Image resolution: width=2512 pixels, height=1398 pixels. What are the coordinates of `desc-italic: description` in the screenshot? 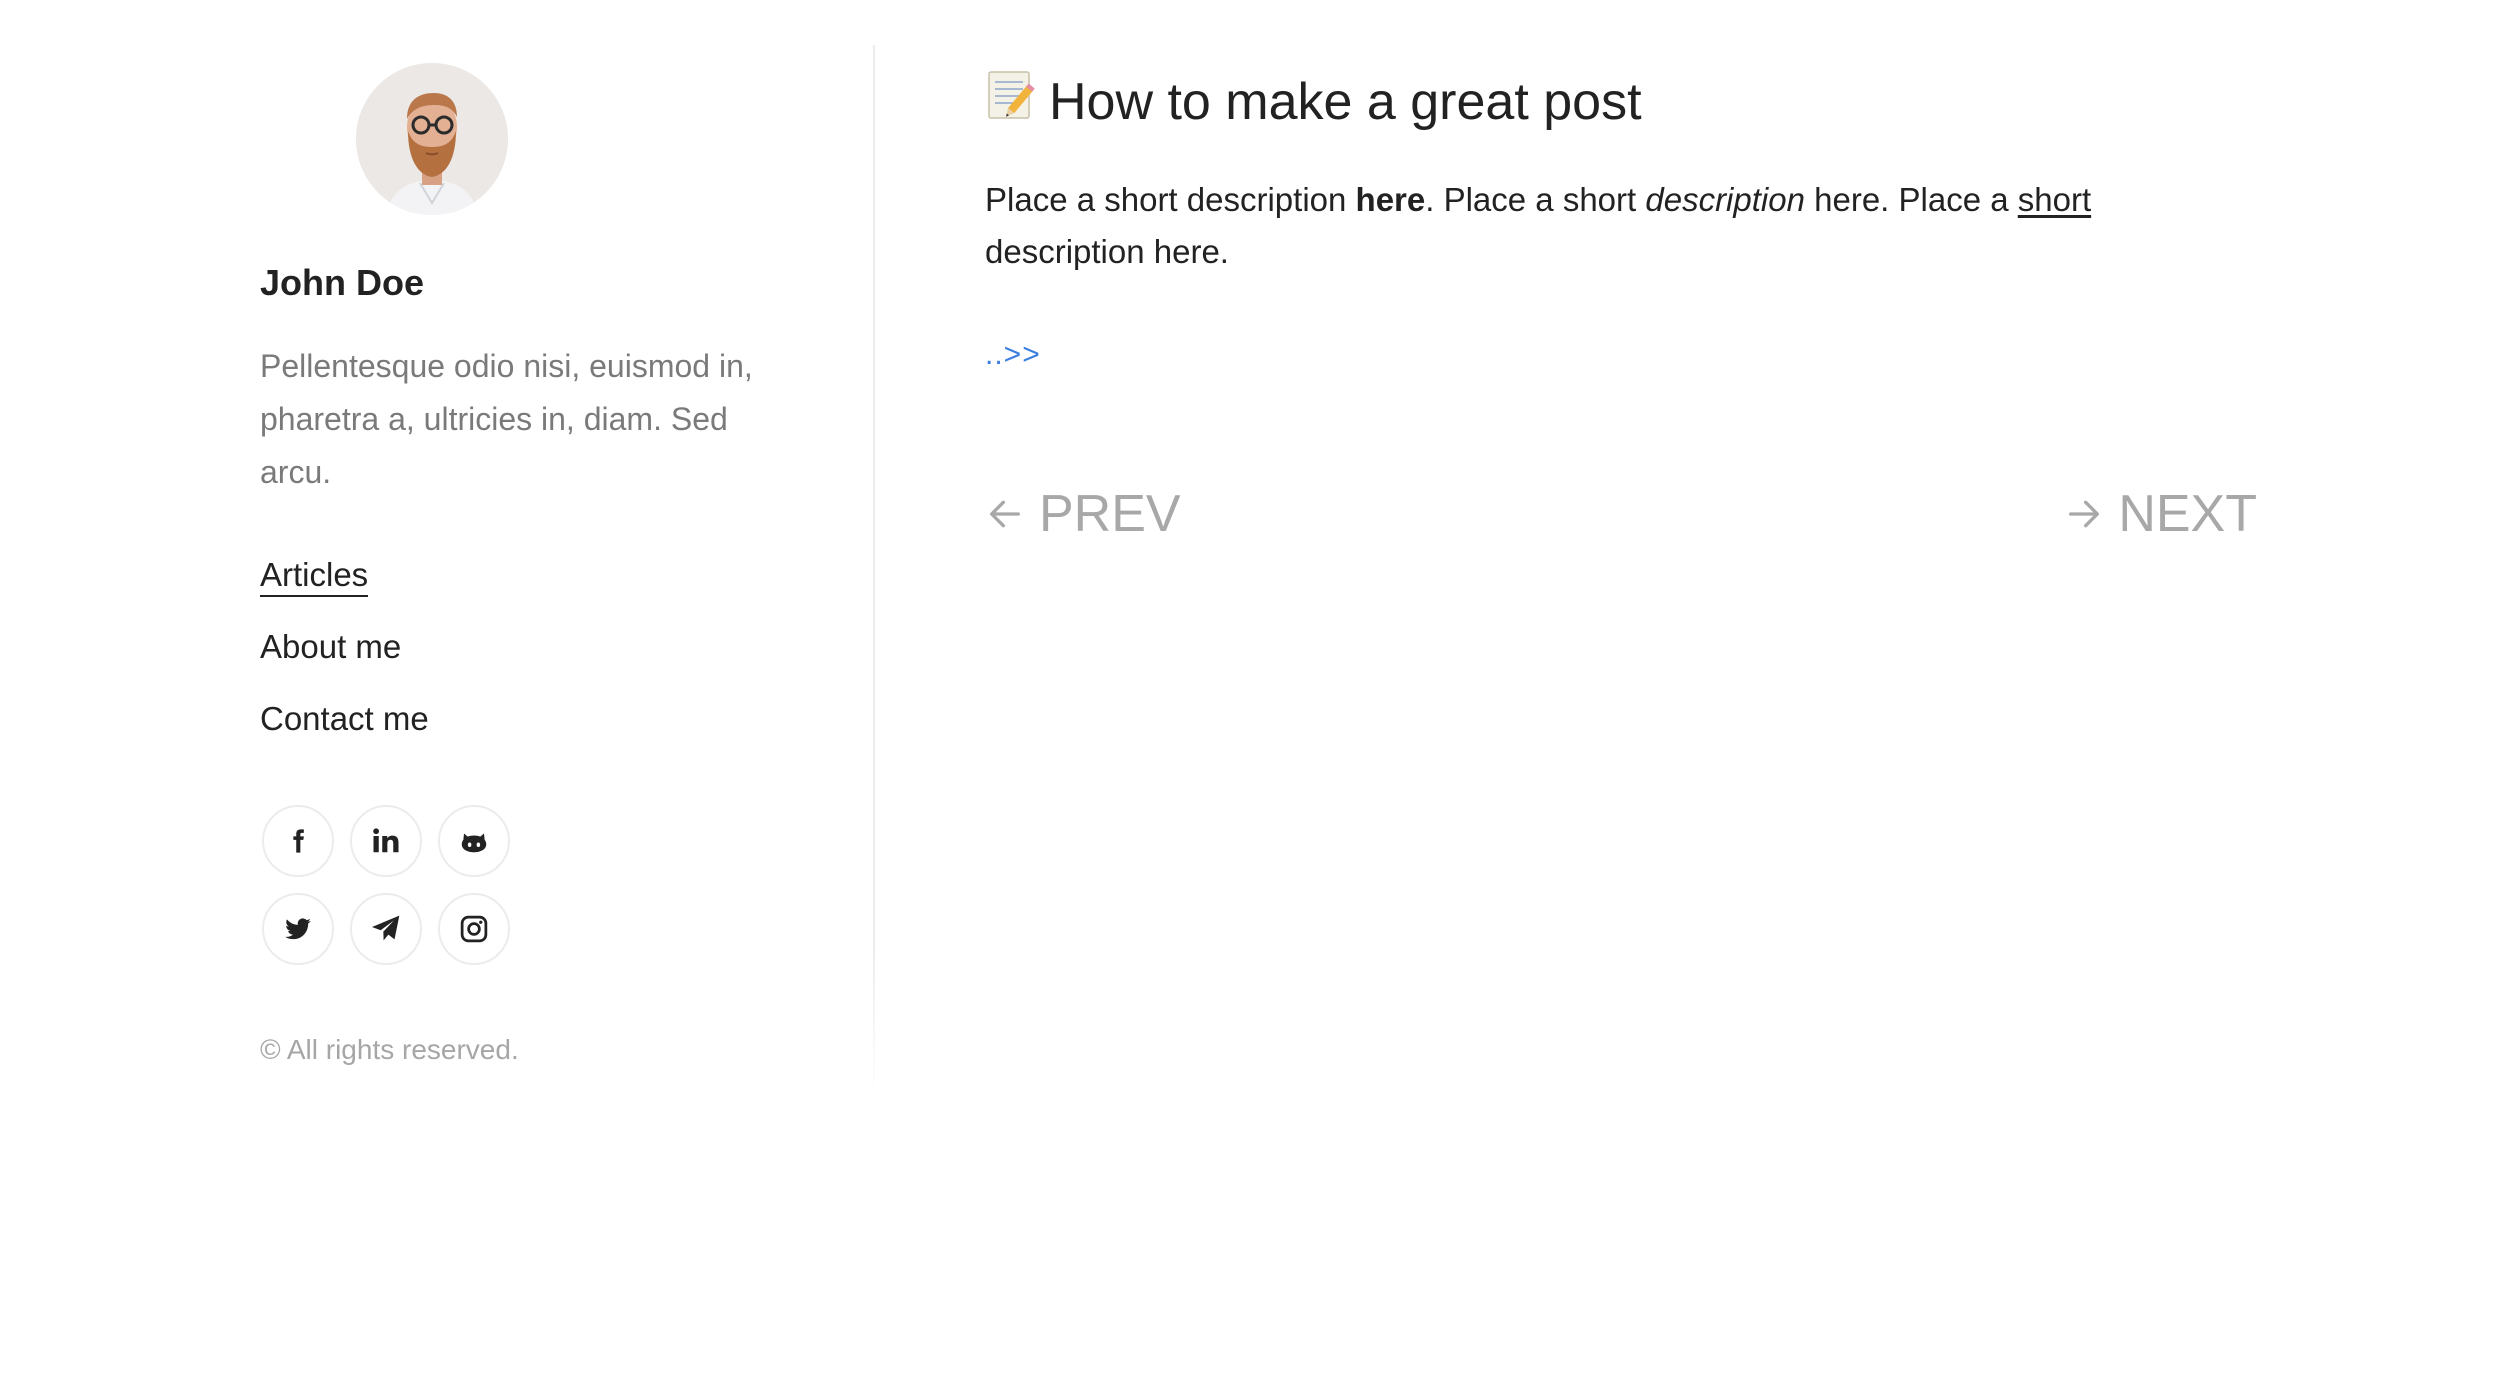 It's located at (1725, 199).